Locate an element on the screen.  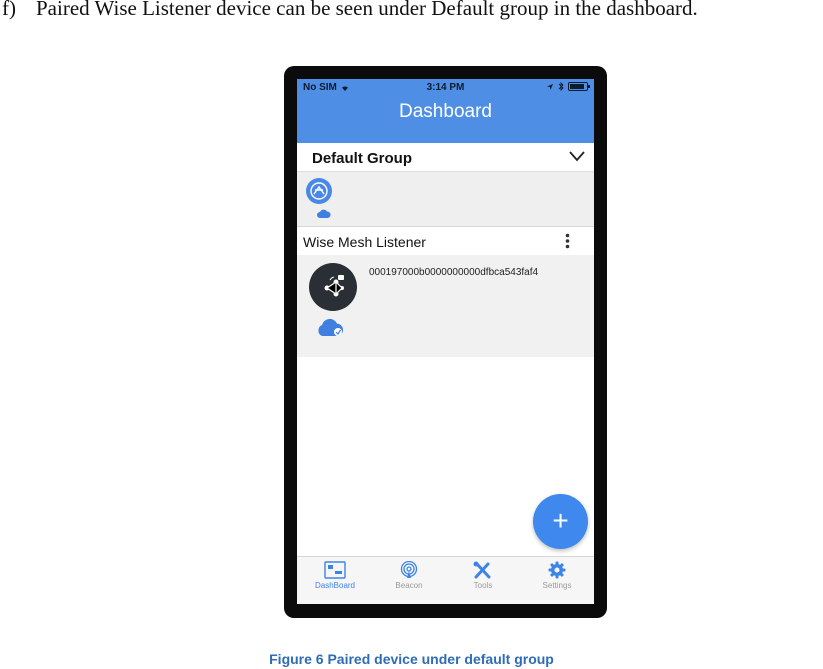
tools-icon is located at coordinates (482, 570).